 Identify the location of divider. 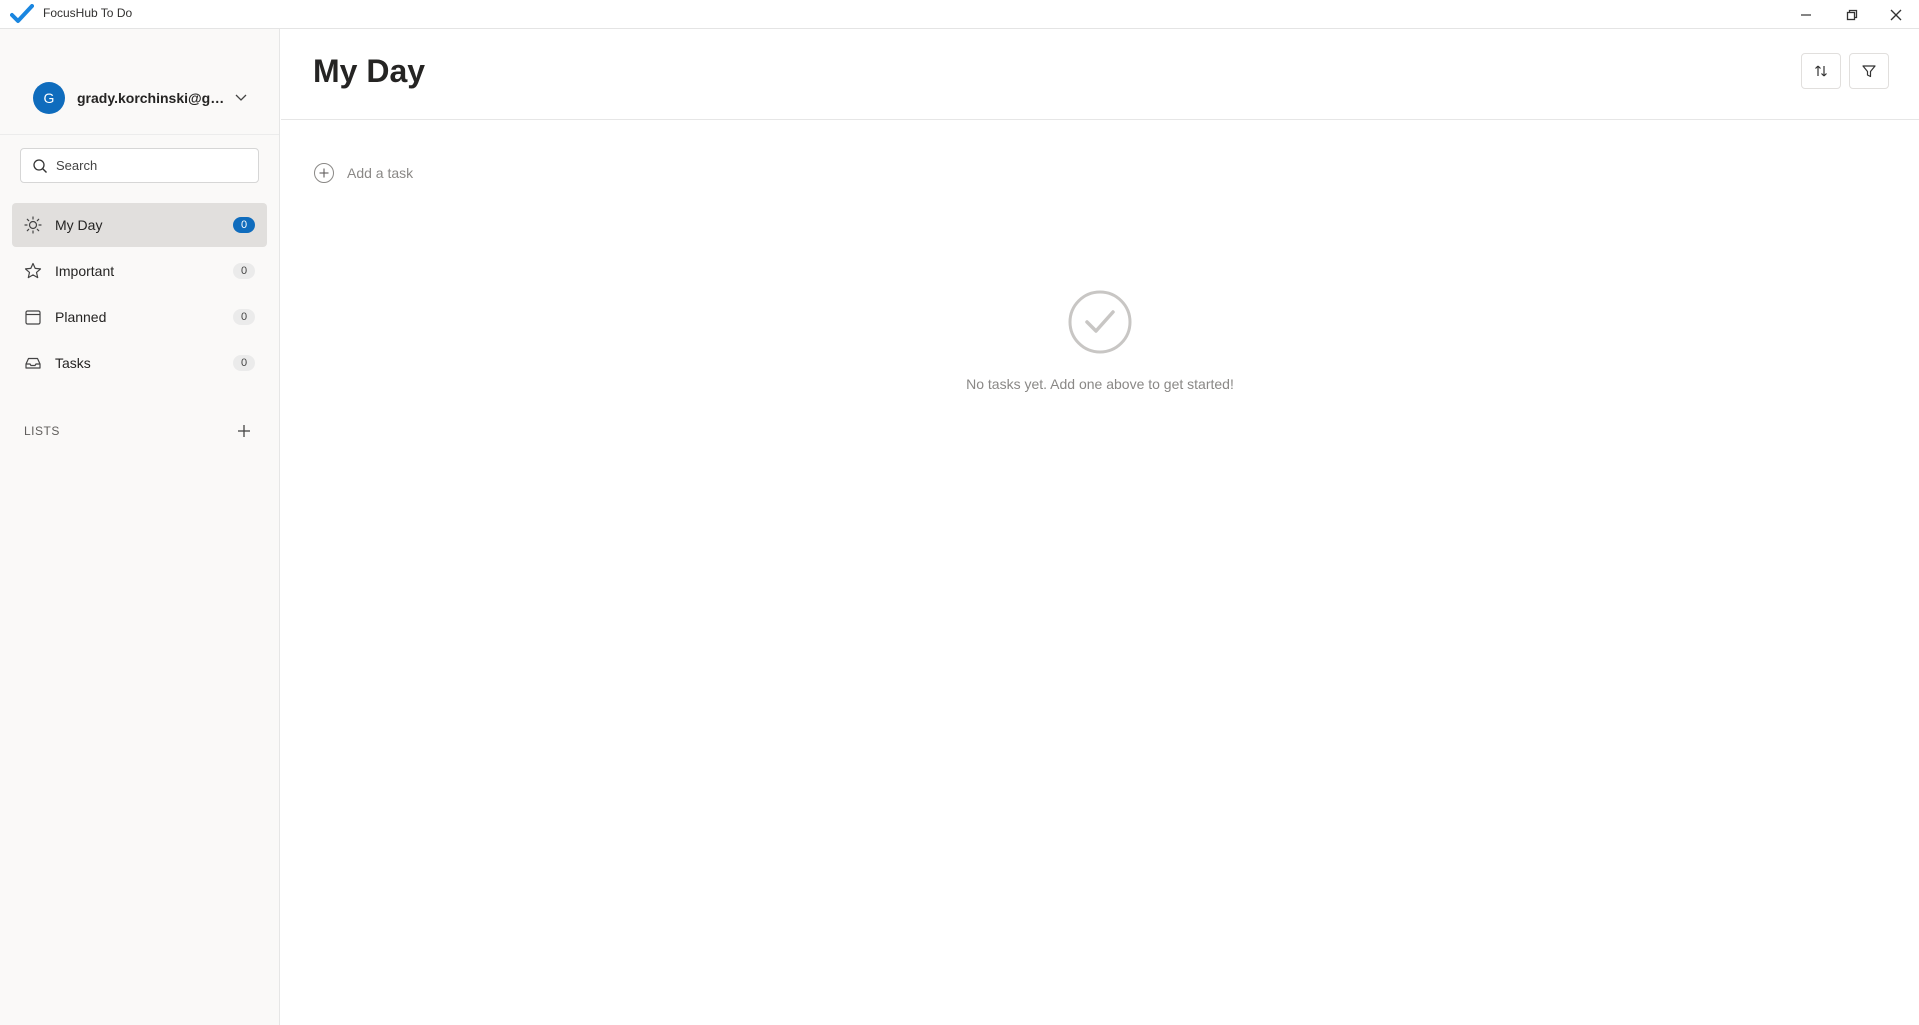
(139, 134).